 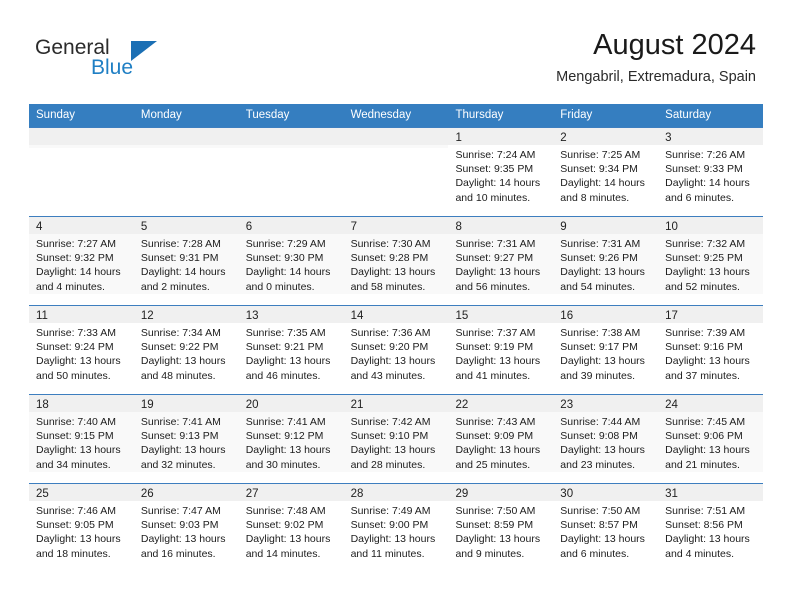 What do you see at coordinates (283, 464) in the screenshot?
I see `daylight-line-2: and 30 minutes.` at bounding box center [283, 464].